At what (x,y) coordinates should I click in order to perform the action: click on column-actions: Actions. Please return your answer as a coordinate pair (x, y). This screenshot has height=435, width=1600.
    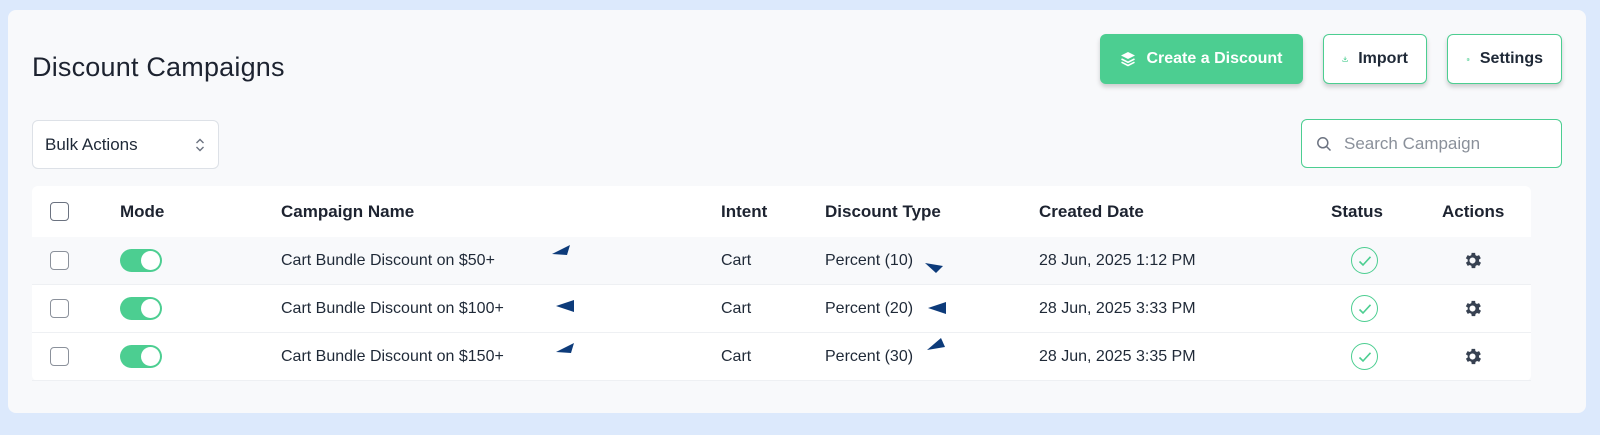
    Looking at the image, I should click on (1473, 211).